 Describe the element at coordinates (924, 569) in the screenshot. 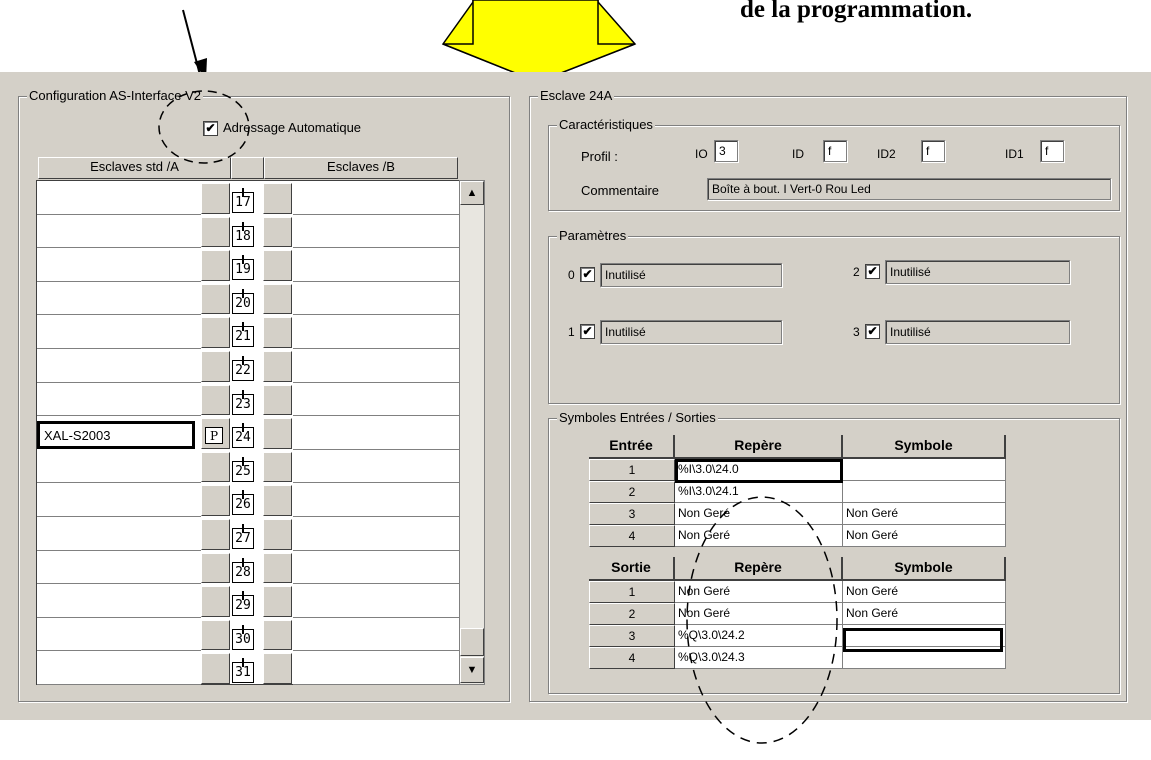

I see `symbols-header-2: Symbole` at that location.